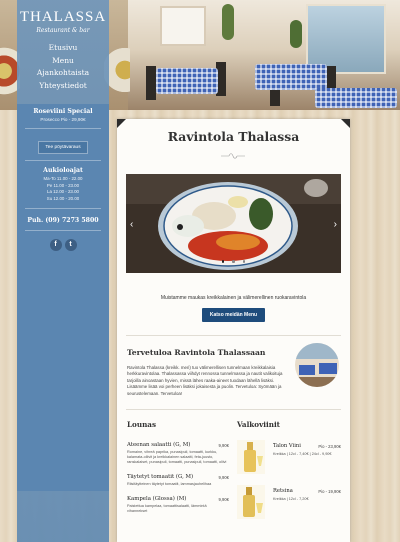 Image resolution: width=400 pixels, height=542 pixels. I want to click on phone-number: Puh. (09) 7273 5800, so click(63, 220).